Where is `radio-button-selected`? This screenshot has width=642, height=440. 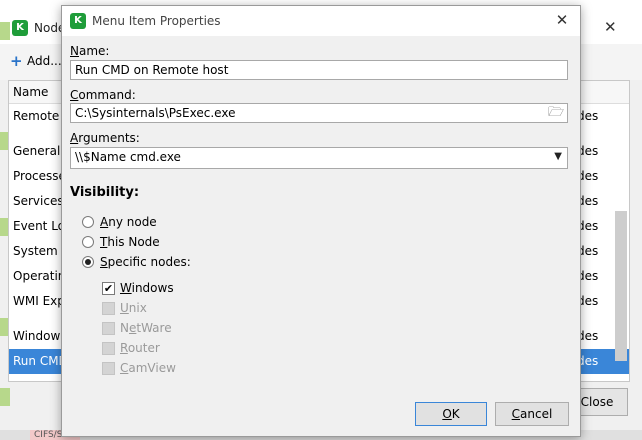 radio-button-selected is located at coordinates (88, 262).